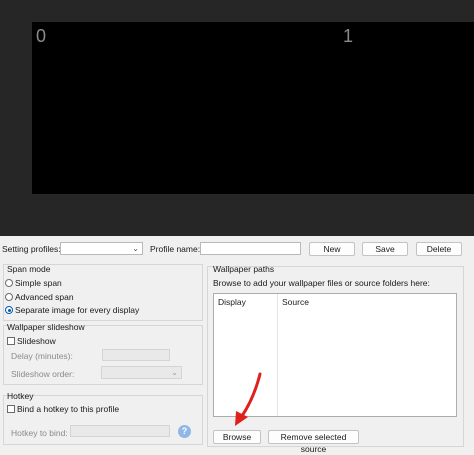  Describe the element at coordinates (46, 327) in the screenshot. I see `wallpaper-slideshow-title: Wallpaper slideshow` at that location.